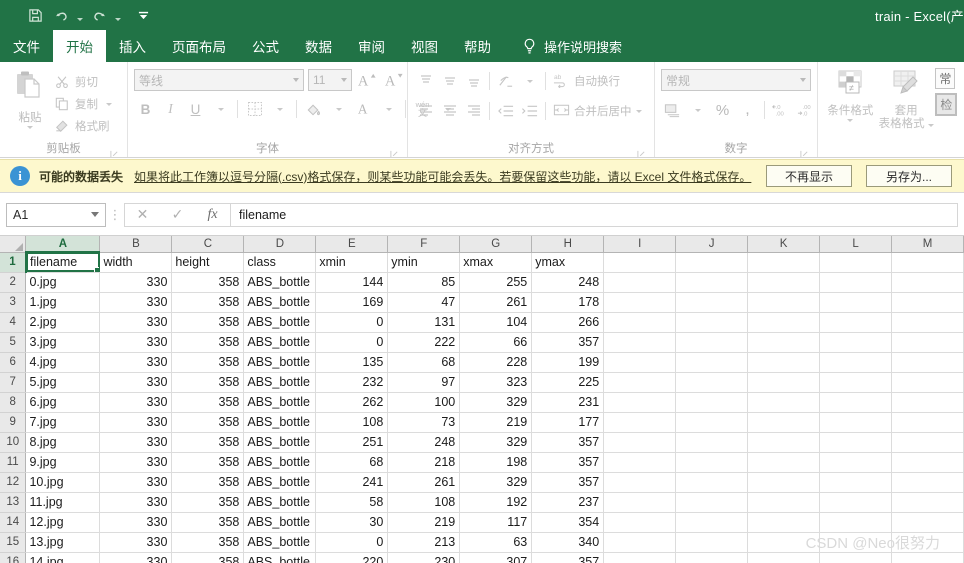 The image size is (964, 563). Describe the element at coordinates (13, 402) in the screenshot. I see `row-header-8: 8` at that location.